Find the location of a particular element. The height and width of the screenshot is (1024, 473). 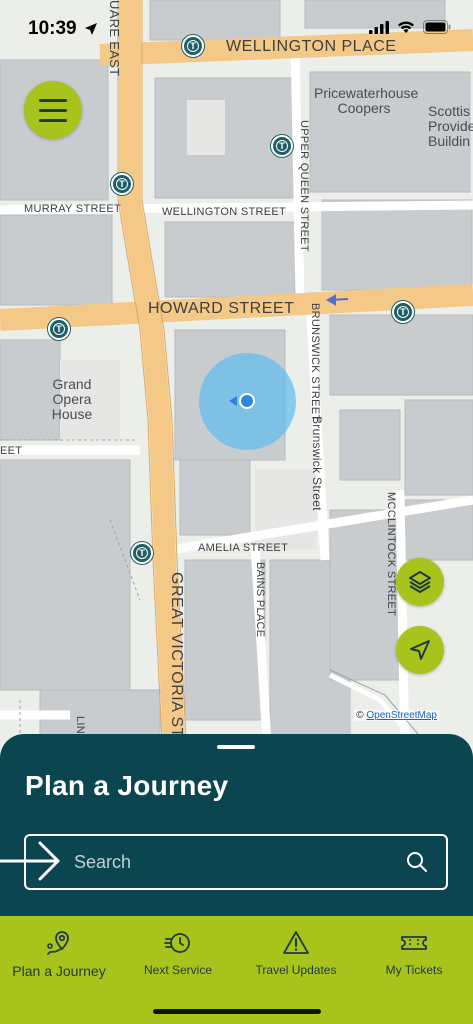

poi-label-line: House is located at coordinates (72, 414).